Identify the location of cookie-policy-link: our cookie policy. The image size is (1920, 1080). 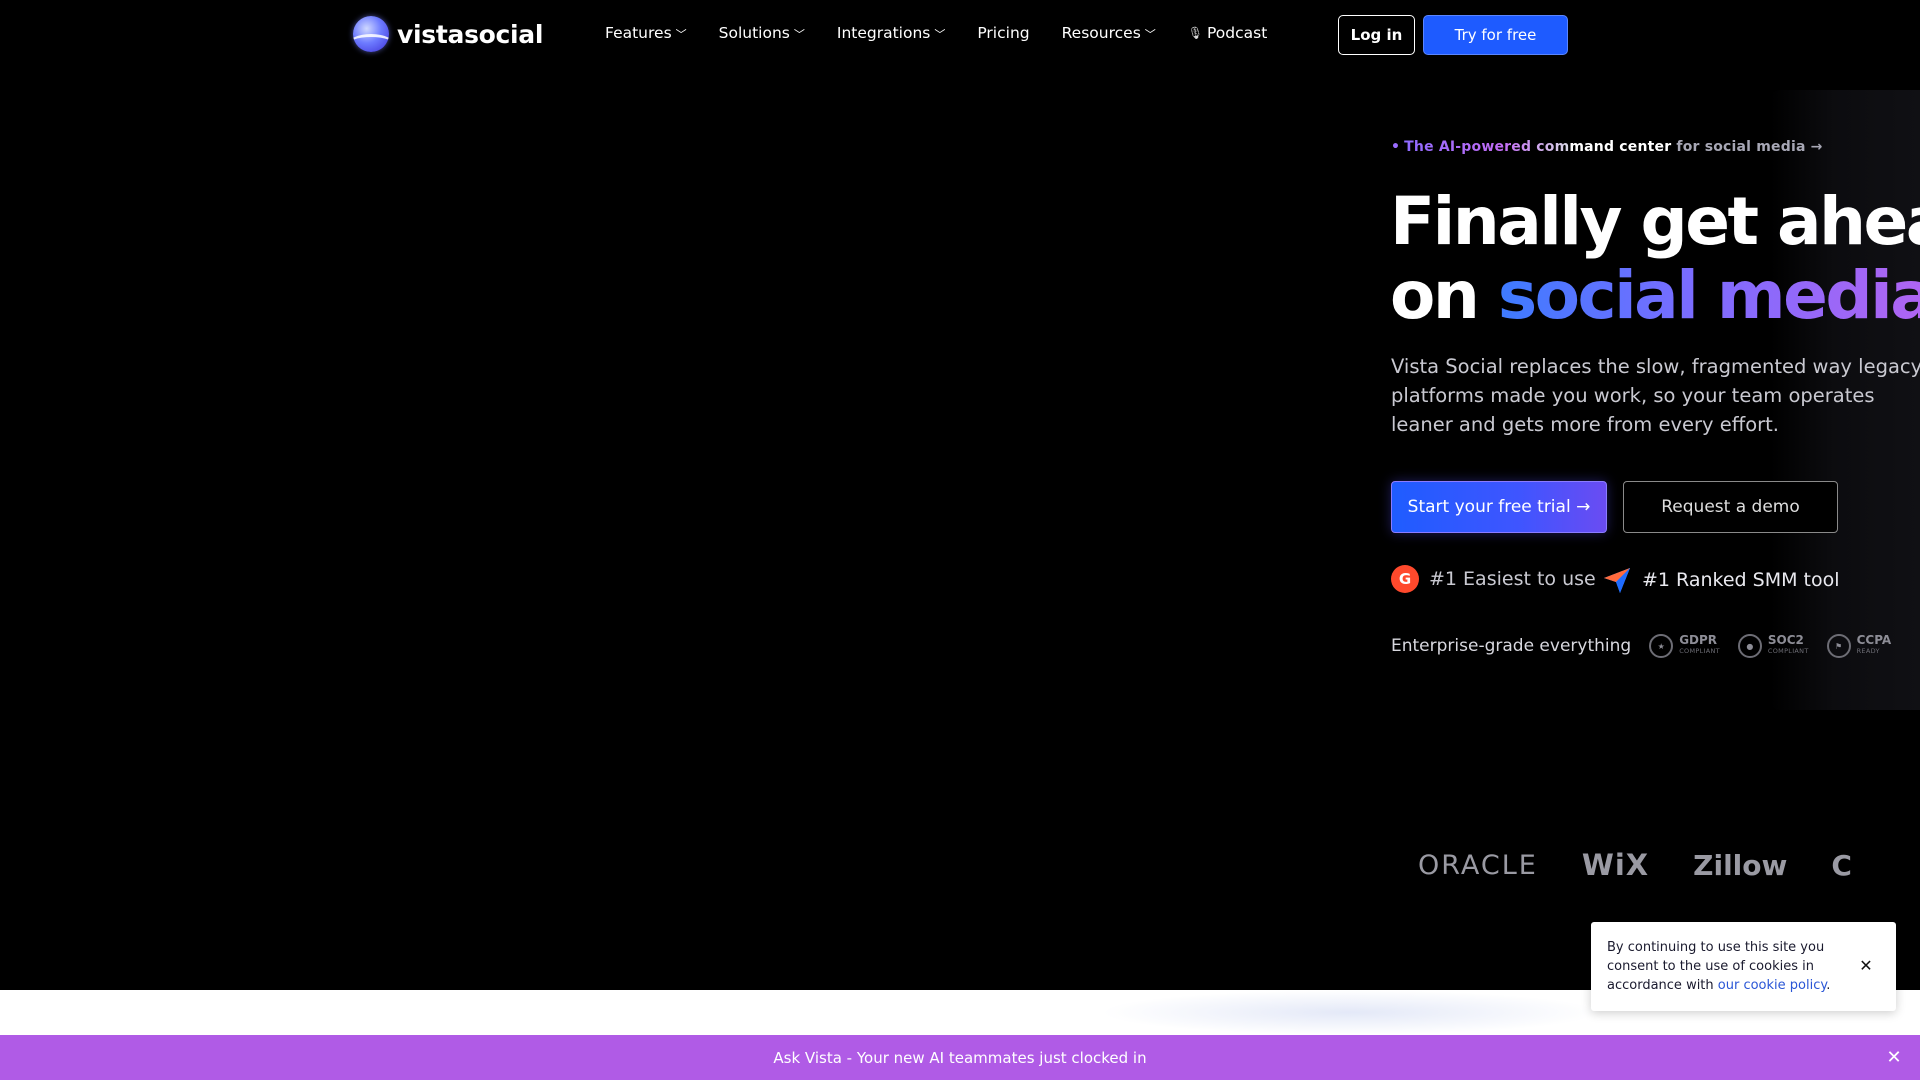
(1772, 985).